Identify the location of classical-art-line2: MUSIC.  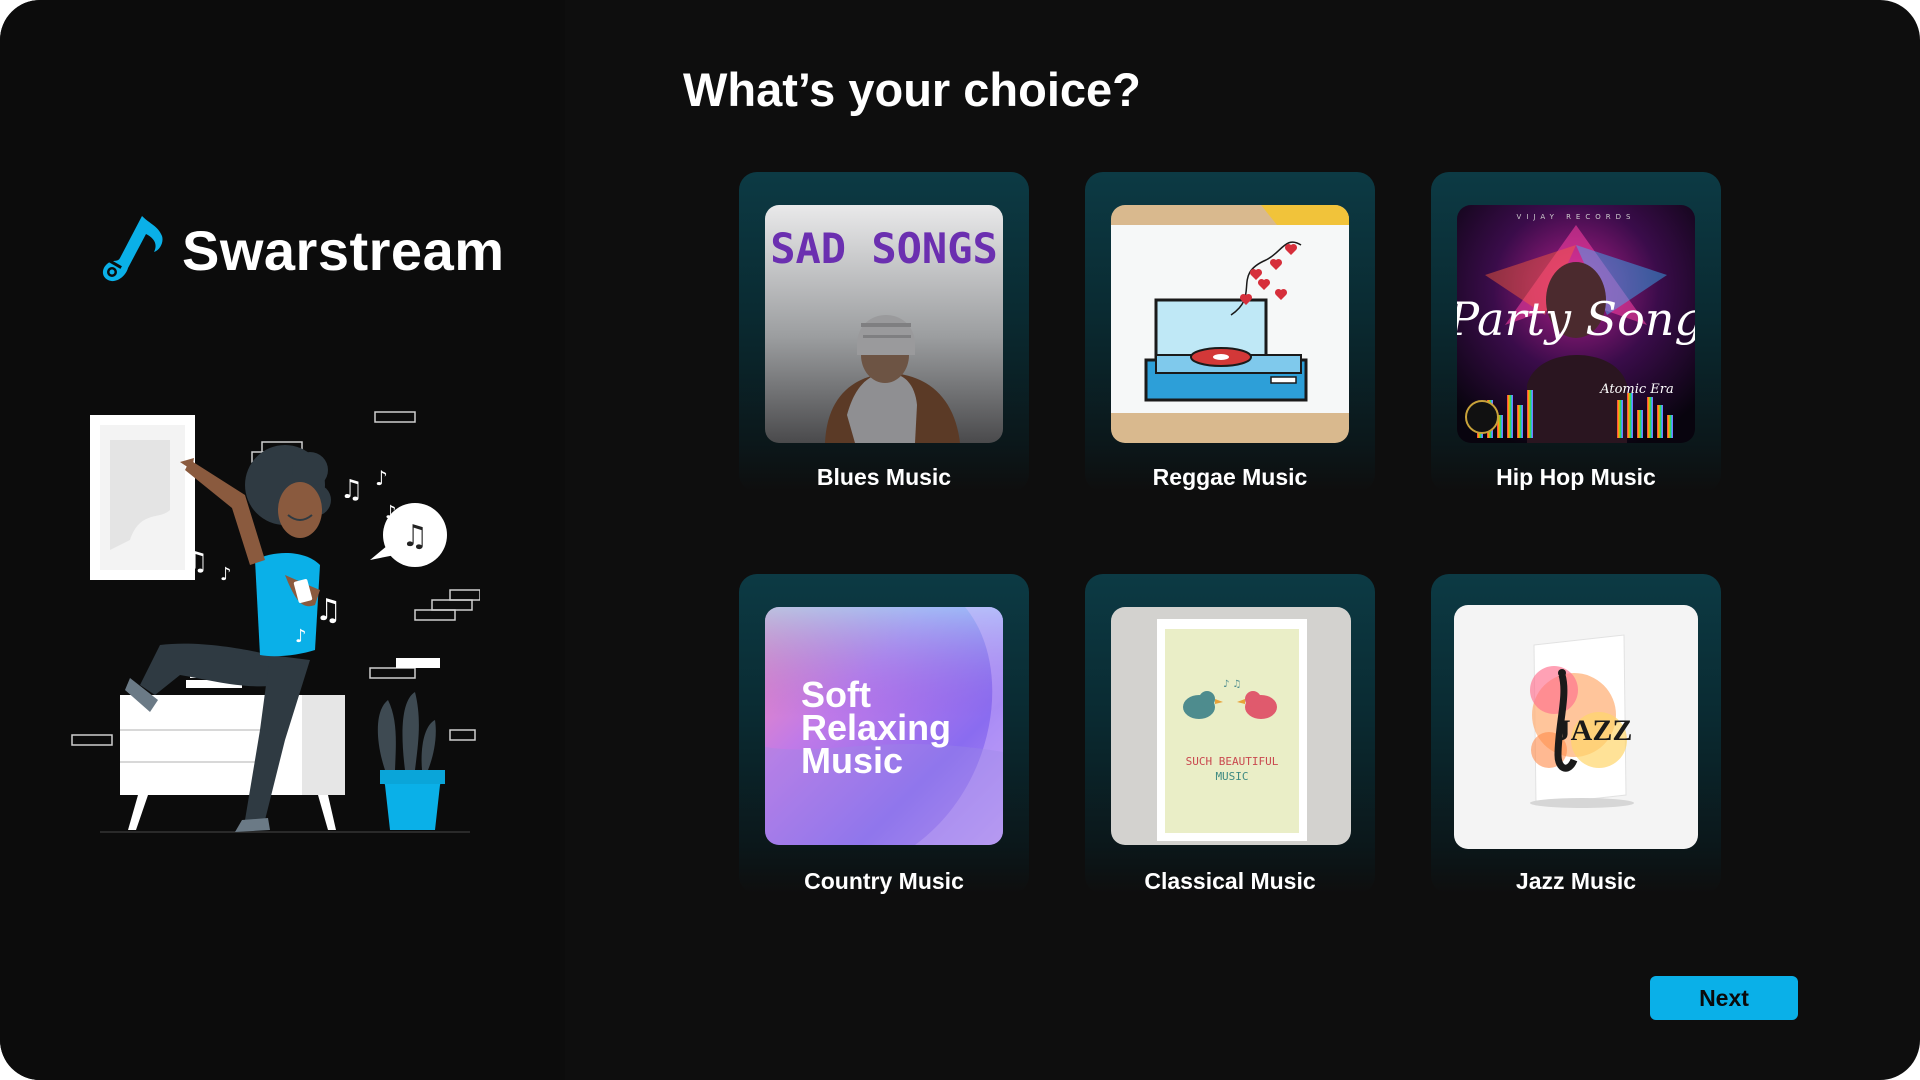
(1231, 776).